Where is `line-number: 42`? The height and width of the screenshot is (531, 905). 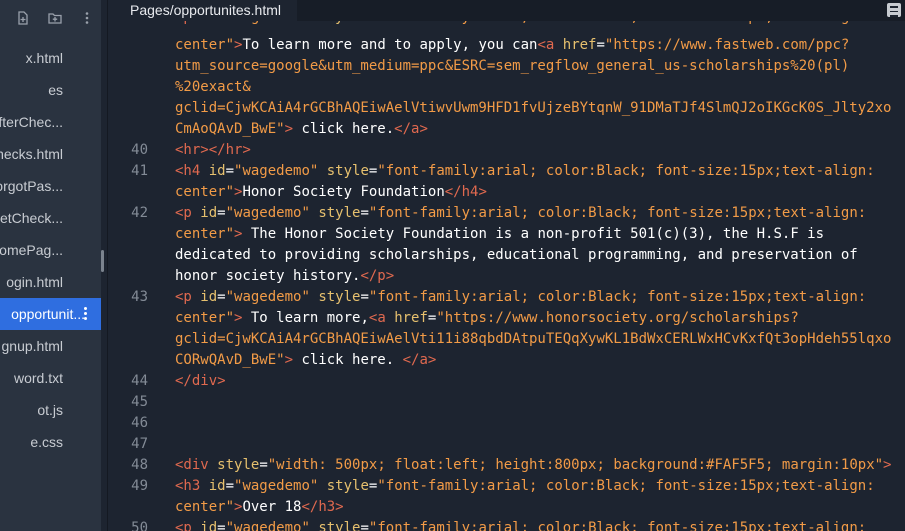
line-number: 42 is located at coordinates (139, 213).